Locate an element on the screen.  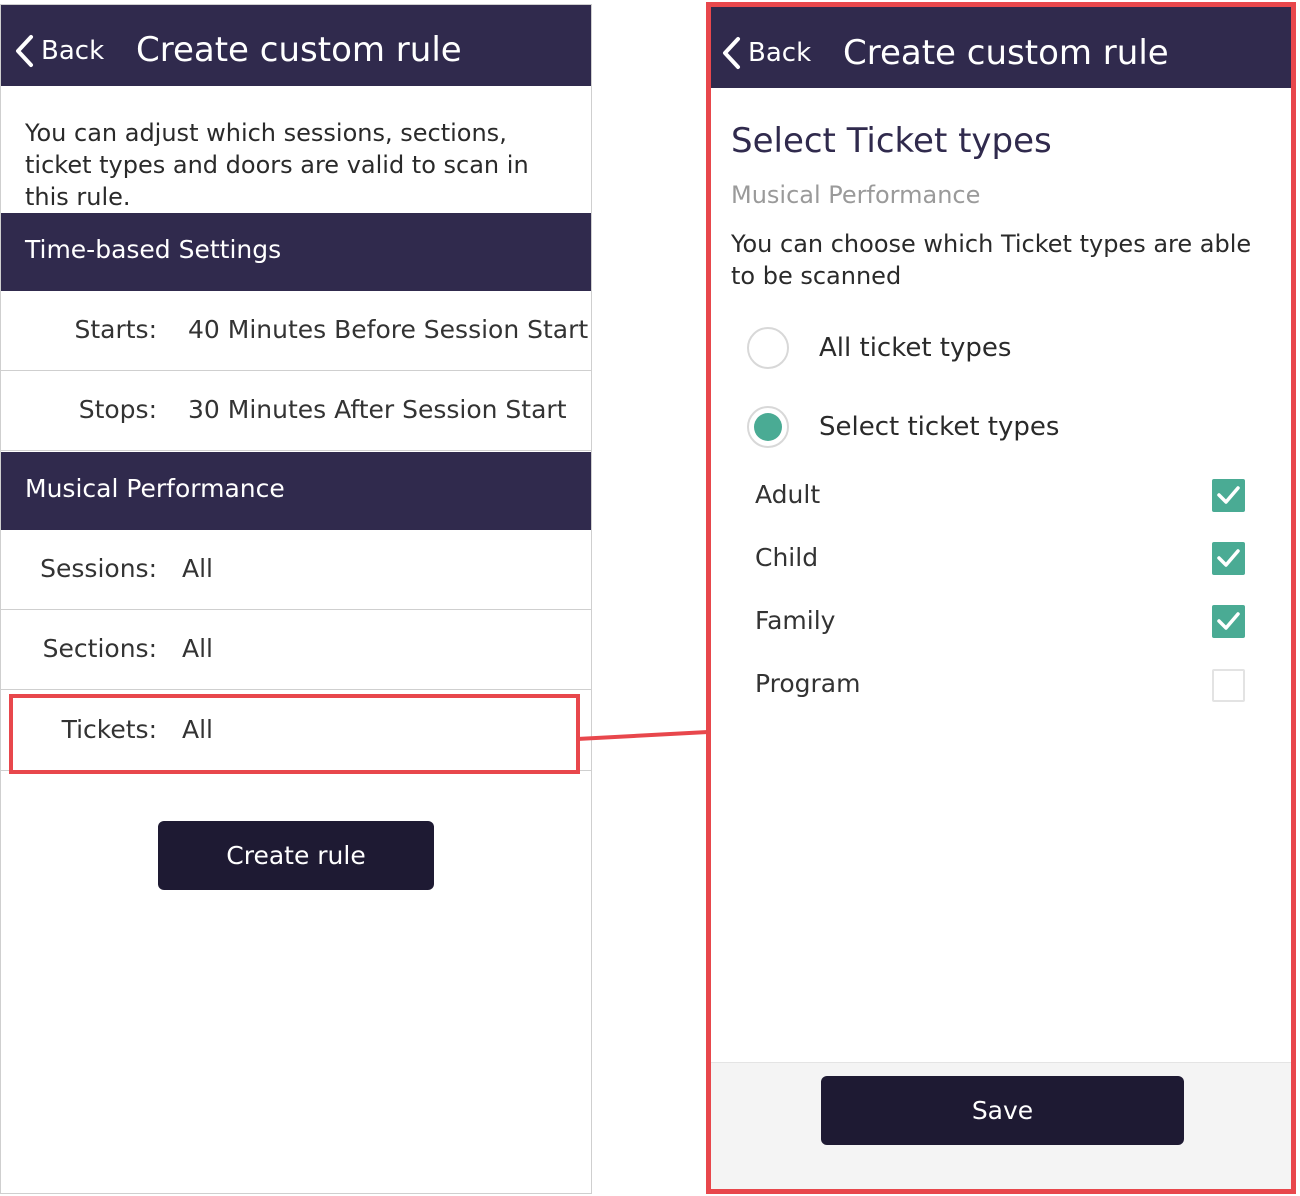
child-checkbox is located at coordinates (1228, 558).